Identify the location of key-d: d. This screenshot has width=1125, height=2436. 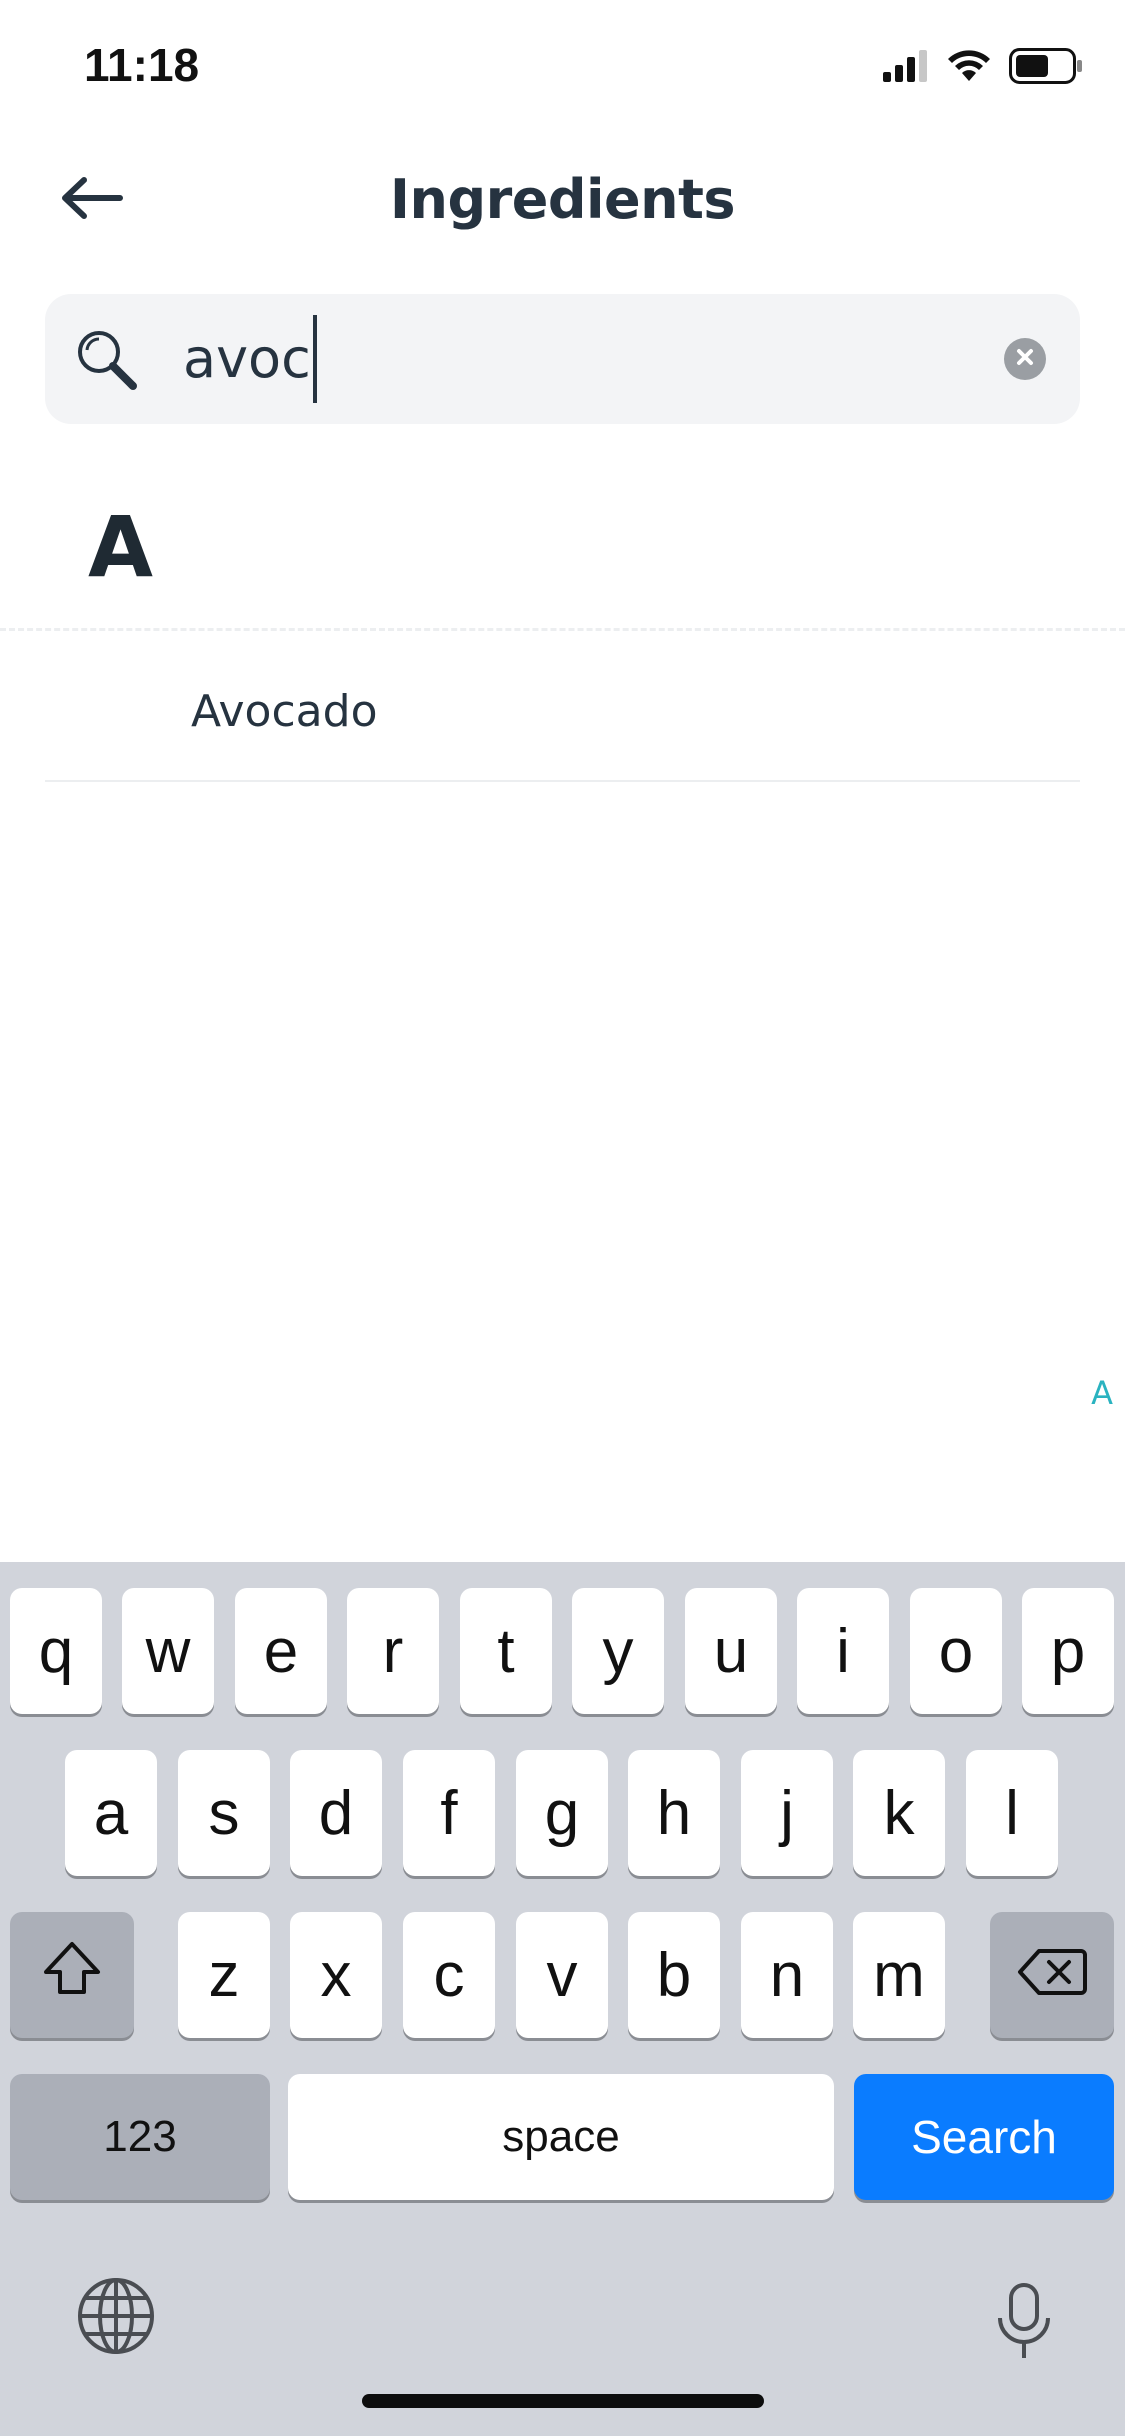
(336, 1813).